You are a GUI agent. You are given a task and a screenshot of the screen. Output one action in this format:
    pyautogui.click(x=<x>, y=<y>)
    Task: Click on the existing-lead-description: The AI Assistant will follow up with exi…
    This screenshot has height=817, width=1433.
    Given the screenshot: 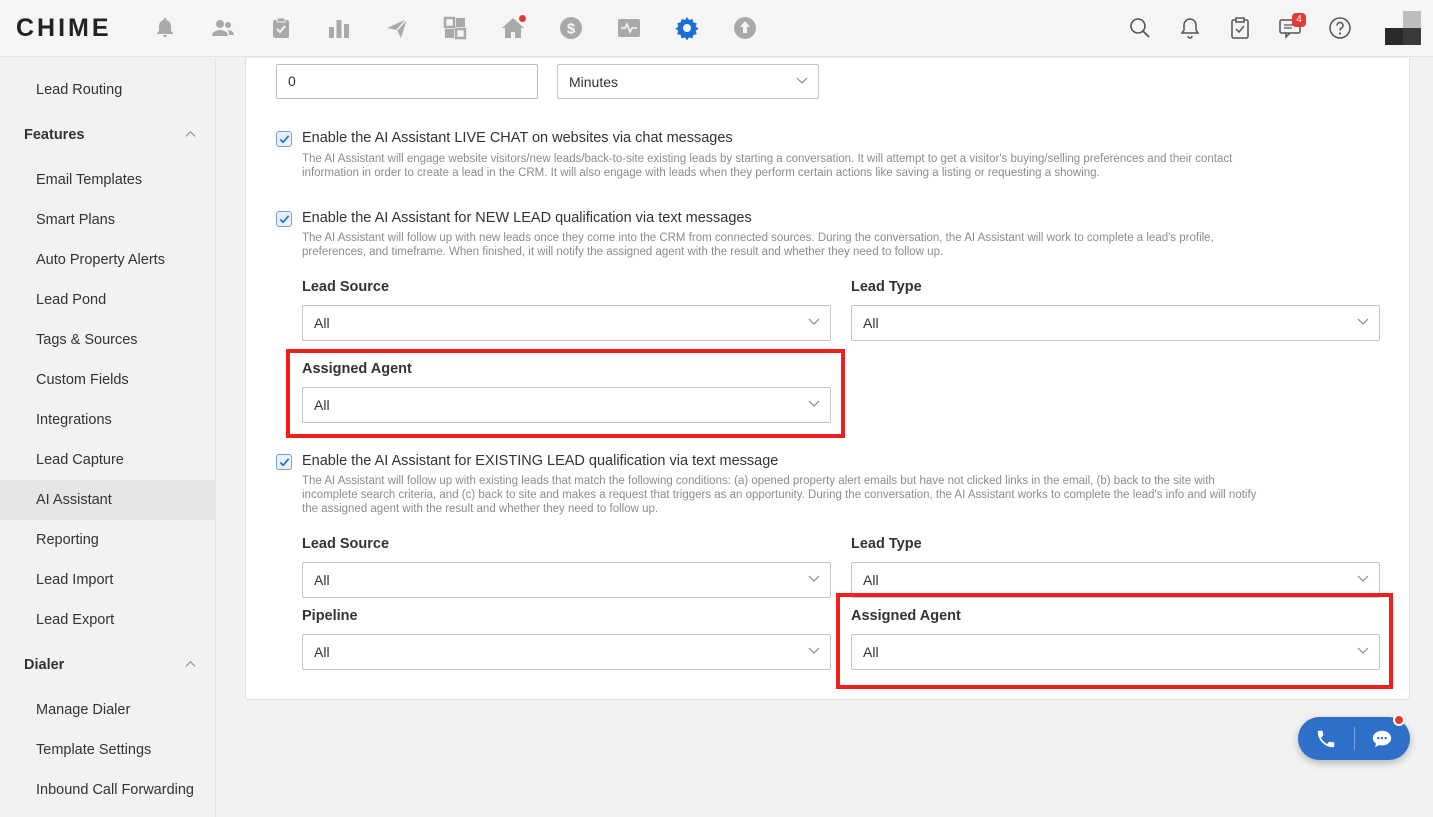 What is the action you would take?
    pyautogui.click(x=779, y=495)
    